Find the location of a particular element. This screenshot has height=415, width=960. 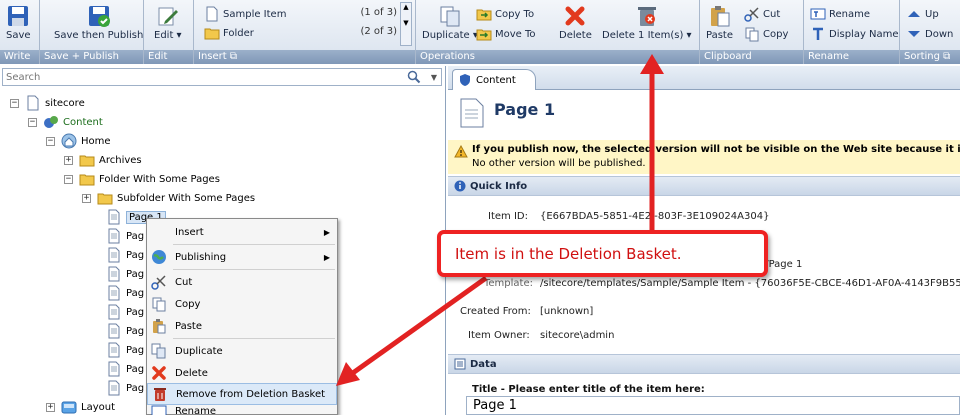

paste-button: Paste is located at coordinates (719, 22).